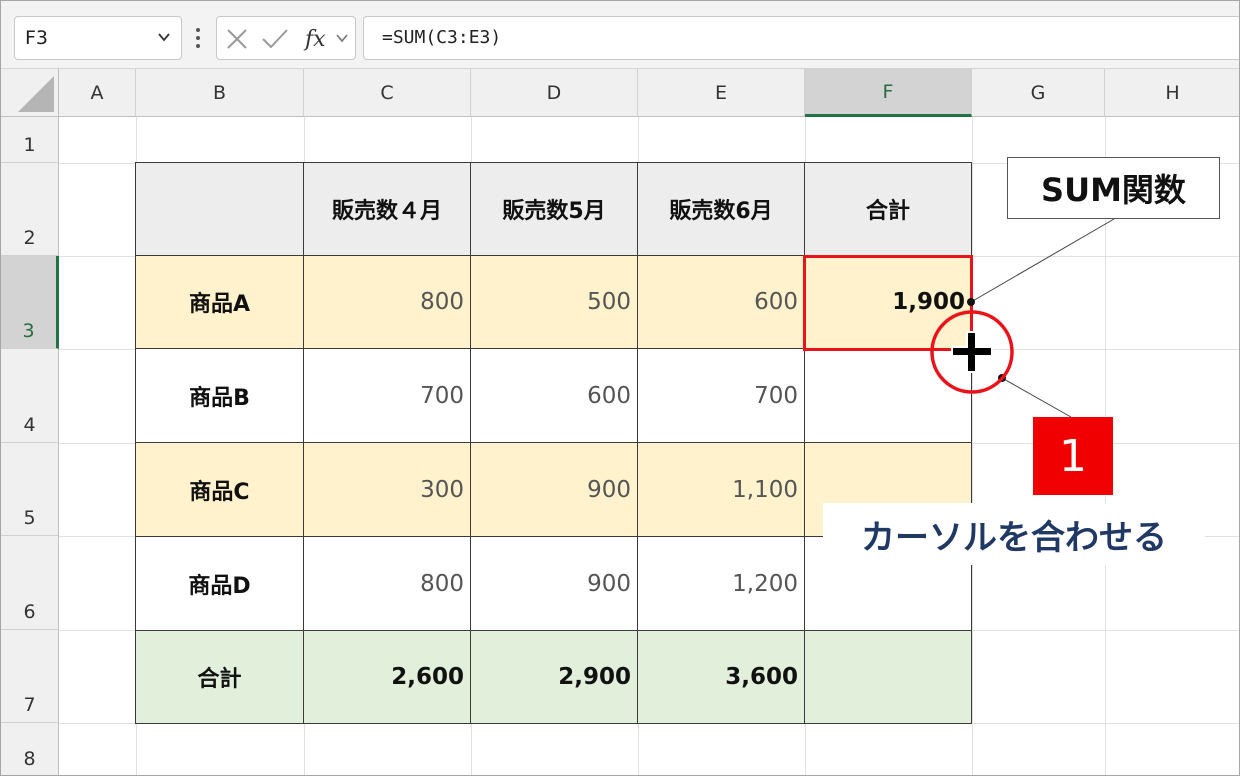  I want to click on x-icon, so click(237, 39).